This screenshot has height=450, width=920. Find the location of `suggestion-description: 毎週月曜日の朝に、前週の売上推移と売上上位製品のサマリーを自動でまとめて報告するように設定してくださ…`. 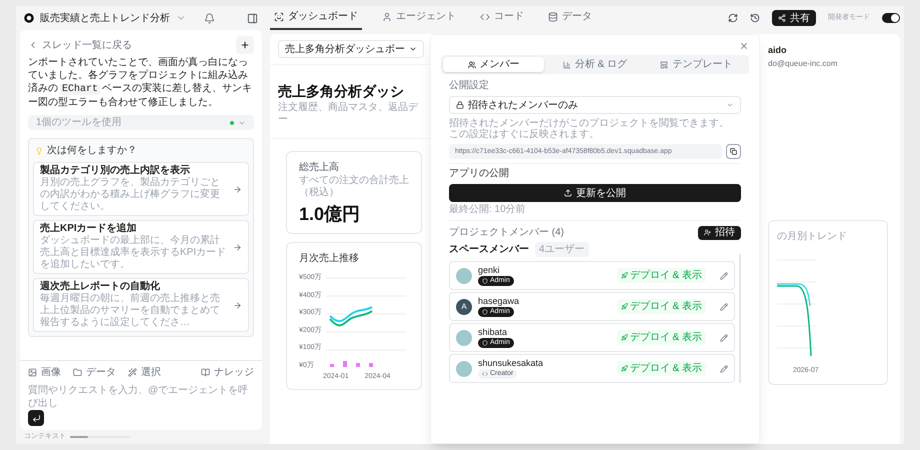

suggestion-description: 毎週月曜日の朝に、前週の売上推移と売上上位製品のサマリーを自動でまとめて報告するように設定してくださ… is located at coordinates (130, 311).